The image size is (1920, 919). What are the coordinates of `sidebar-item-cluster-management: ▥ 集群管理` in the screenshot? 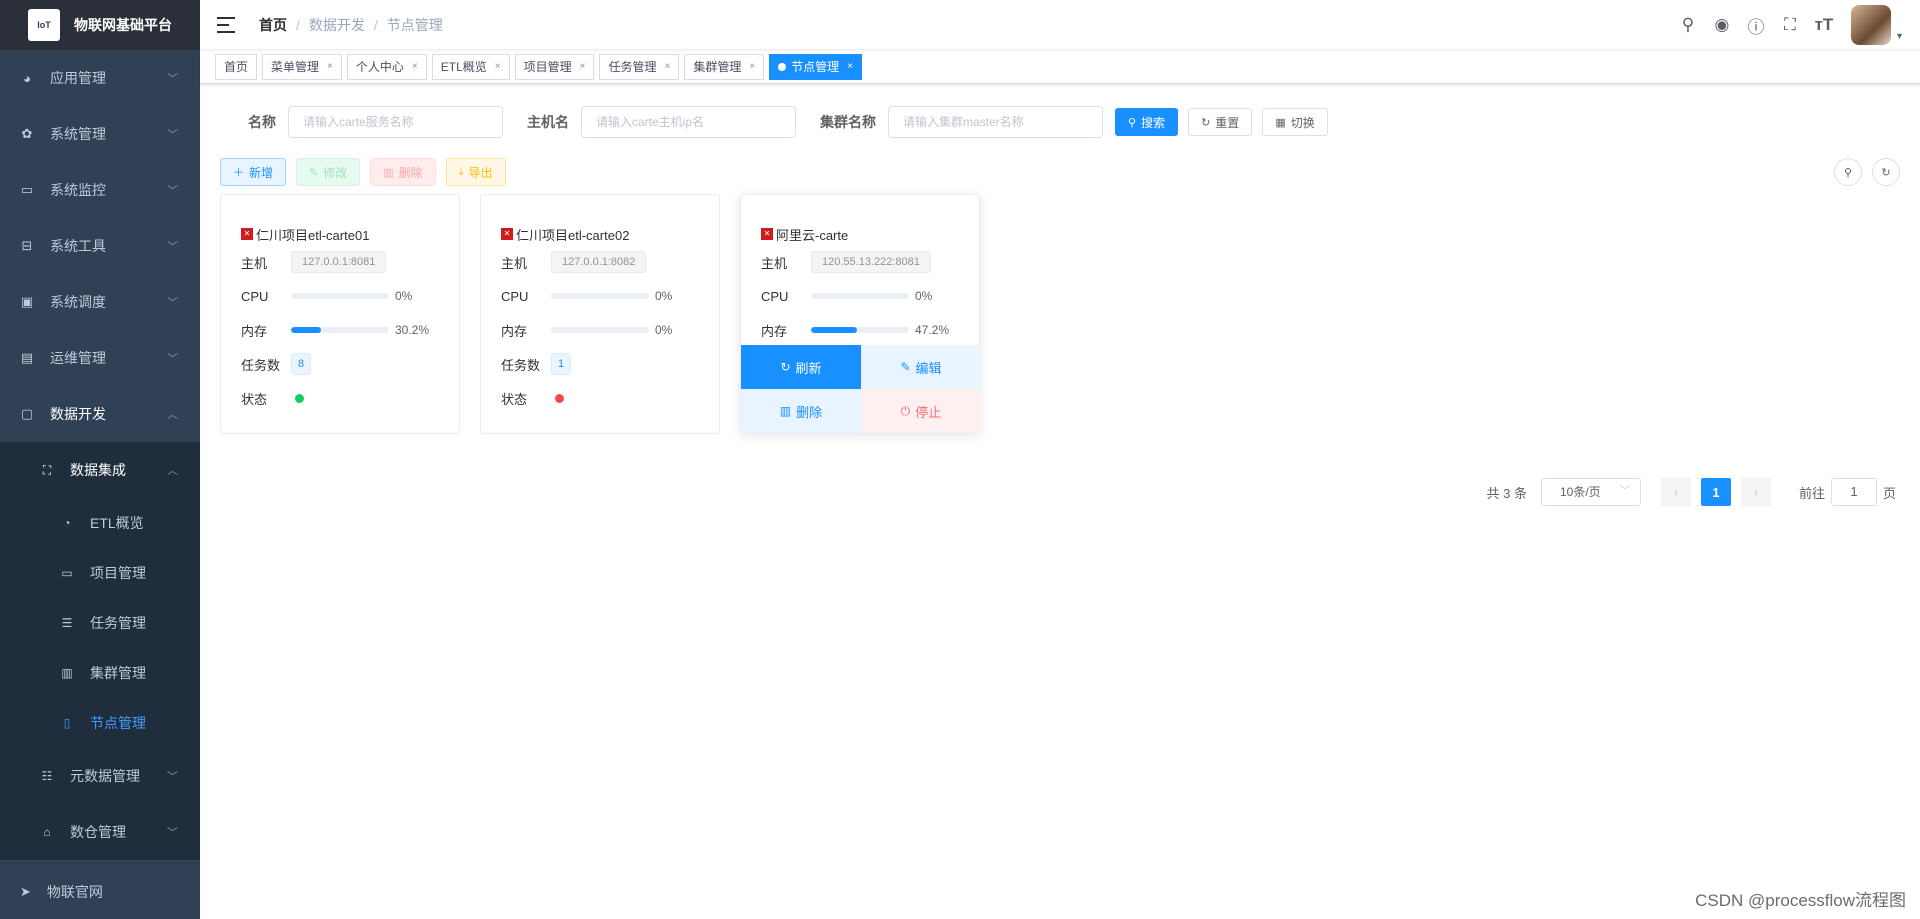 It's located at (100, 673).